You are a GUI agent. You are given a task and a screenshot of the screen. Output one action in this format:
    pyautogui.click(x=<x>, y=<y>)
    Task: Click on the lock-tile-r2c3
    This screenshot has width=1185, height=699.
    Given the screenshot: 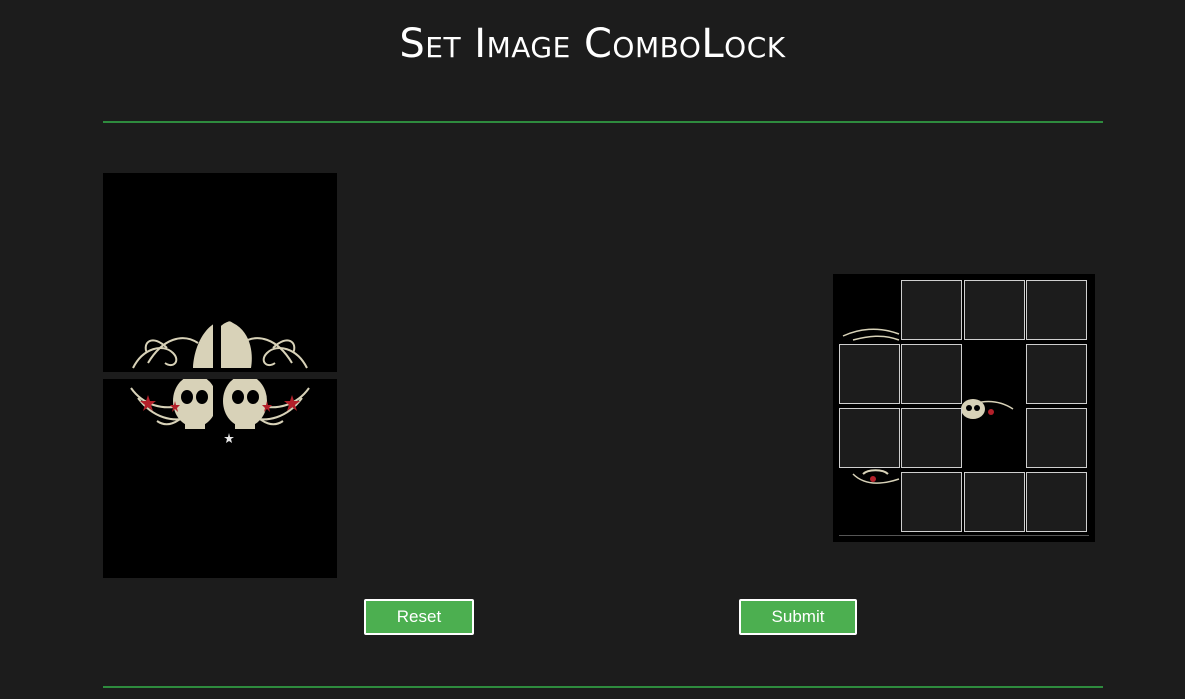 What is the action you would take?
    pyautogui.click(x=994, y=374)
    